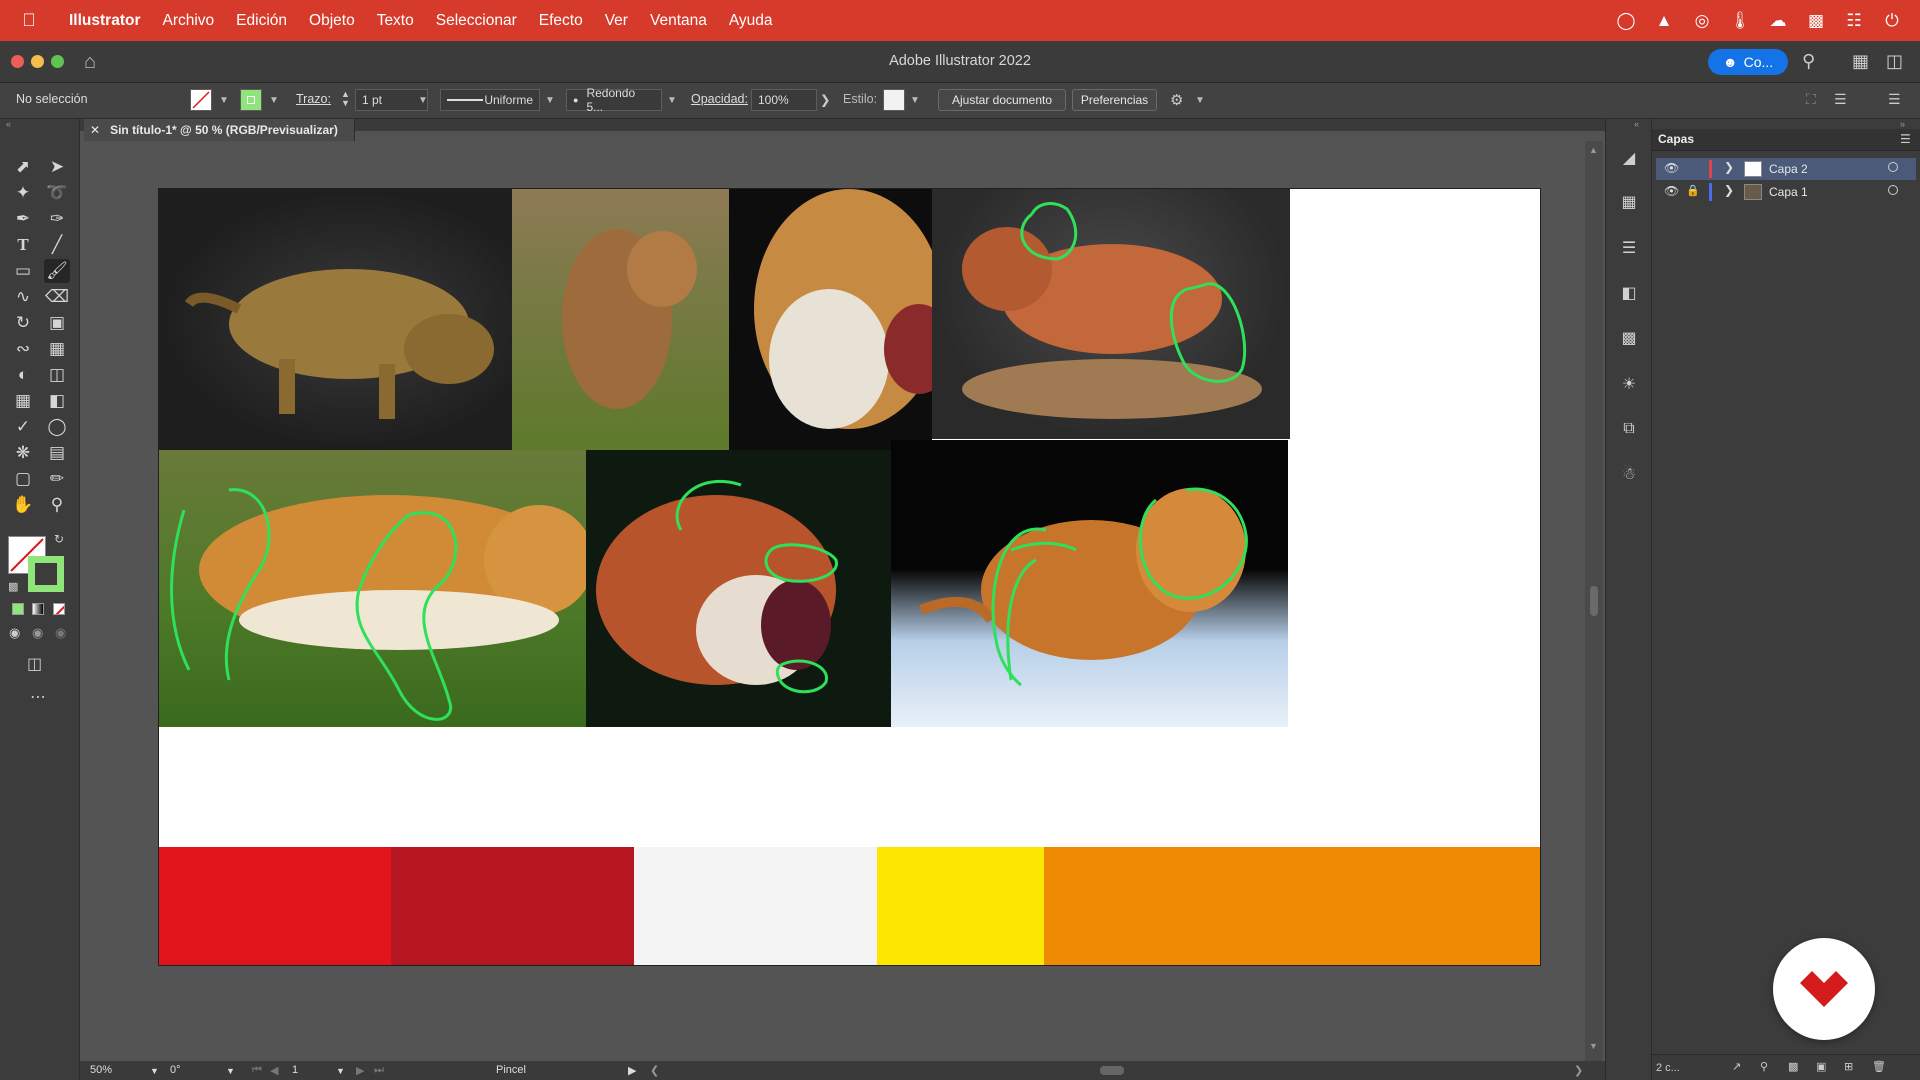  I want to click on align-panel-icon: ☰, so click(1629, 248).